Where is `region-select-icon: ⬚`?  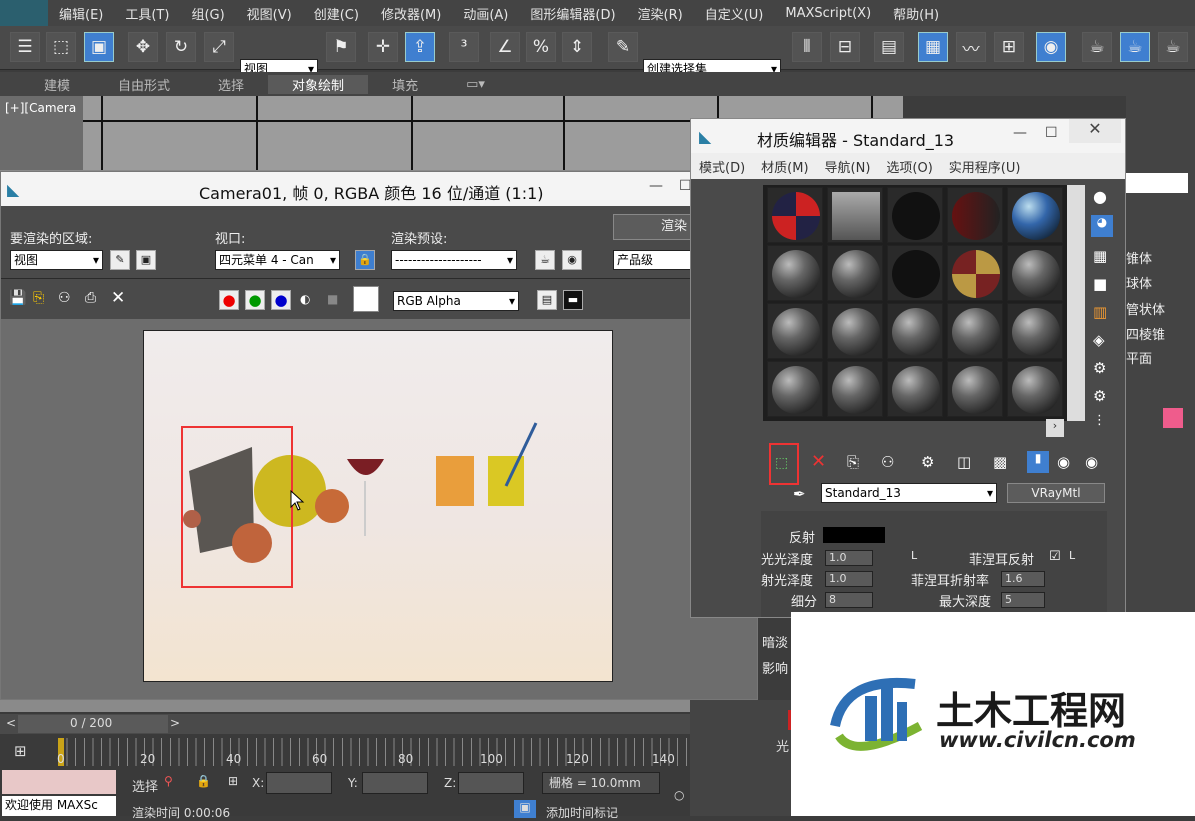 region-select-icon: ⬚ is located at coordinates (61, 47).